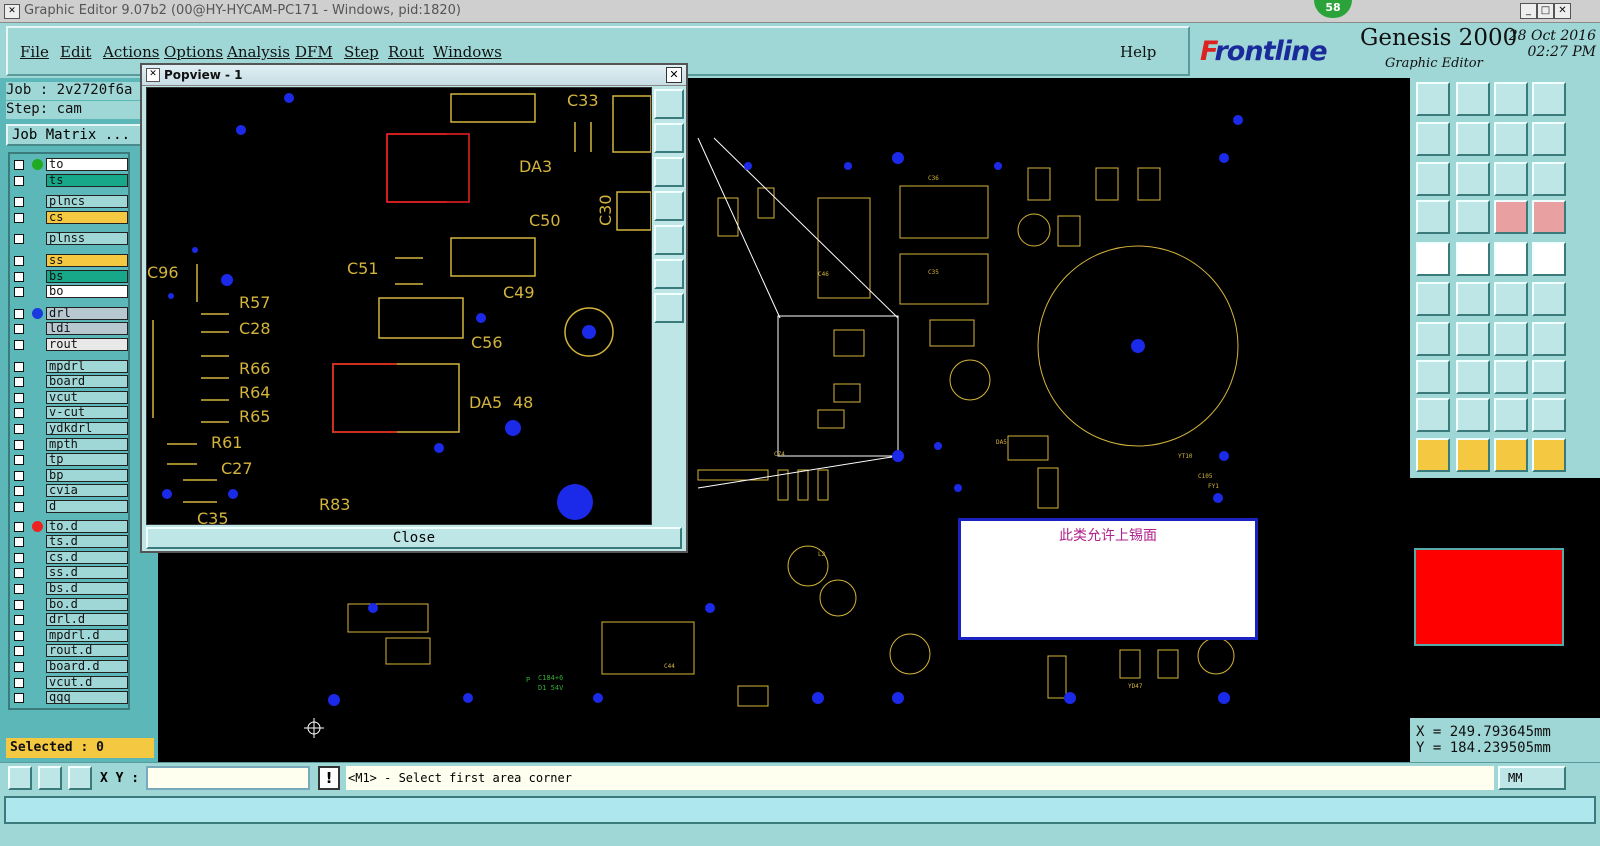 The image size is (1600, 846). I want to click on help-query-icon, so click(1549, 179).